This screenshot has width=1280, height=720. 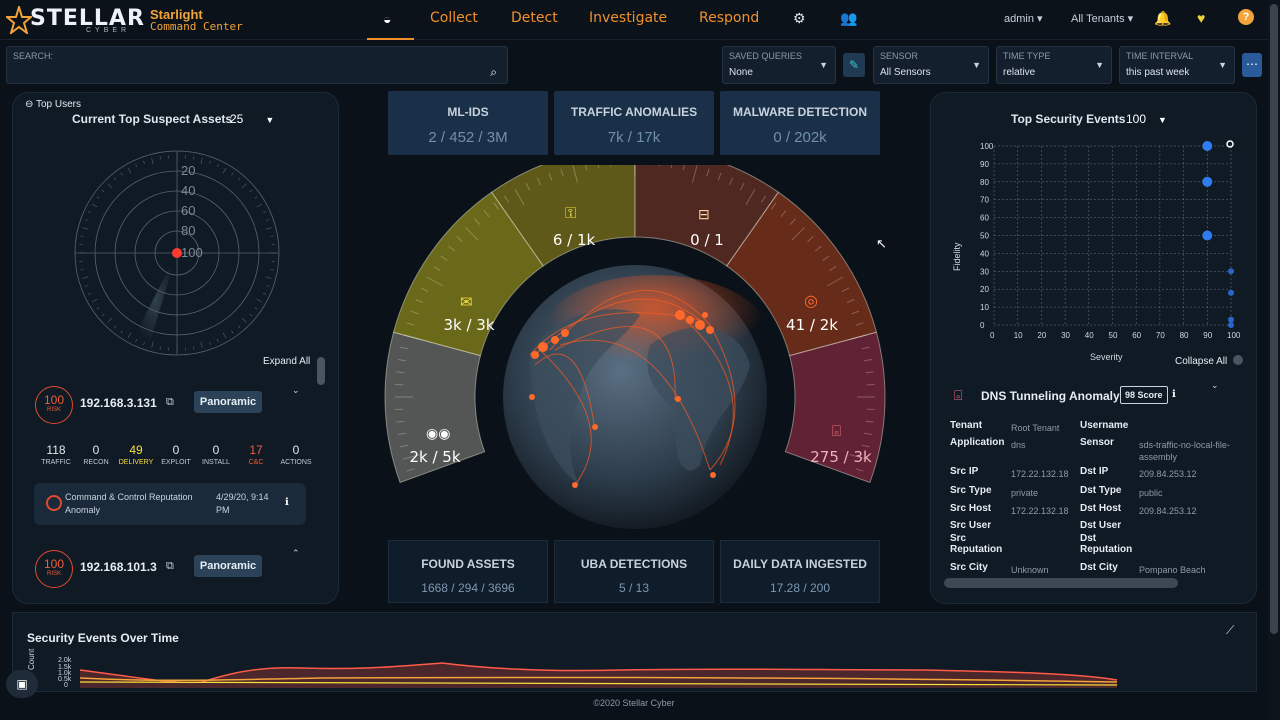 I want to click on count-select: 25 ▼, so click(x=252, y=119).